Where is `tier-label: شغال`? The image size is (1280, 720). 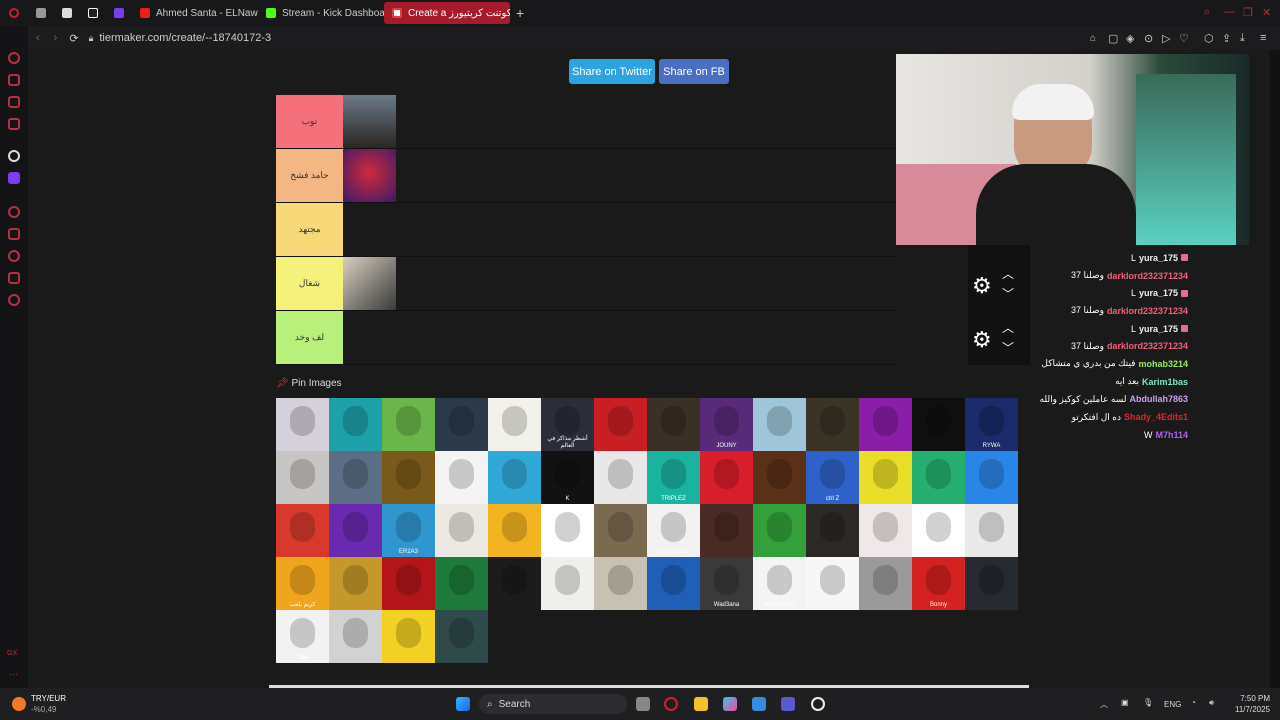
tier-label: شغال is located at coordinates (309, 283).